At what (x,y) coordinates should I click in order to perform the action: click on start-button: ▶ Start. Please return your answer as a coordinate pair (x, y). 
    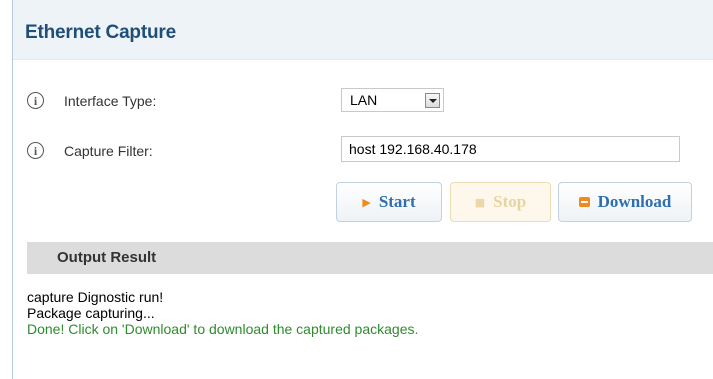
    Looking at the image, I should click on (389, 202).